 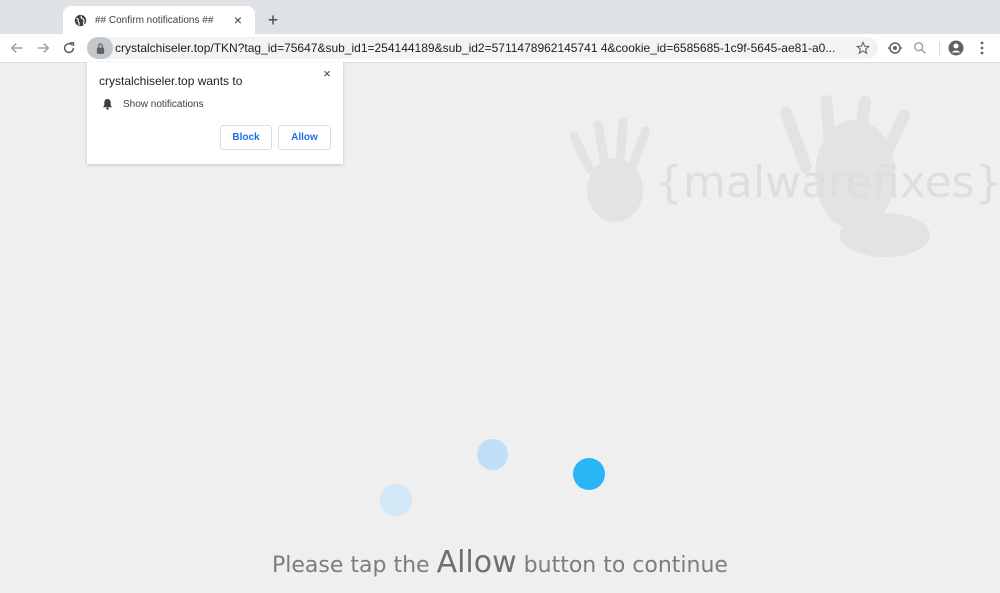 What do you see at coordinates (895, 48) in the screenshot?
I see `extension-icon` at bounding box center [895, 48].